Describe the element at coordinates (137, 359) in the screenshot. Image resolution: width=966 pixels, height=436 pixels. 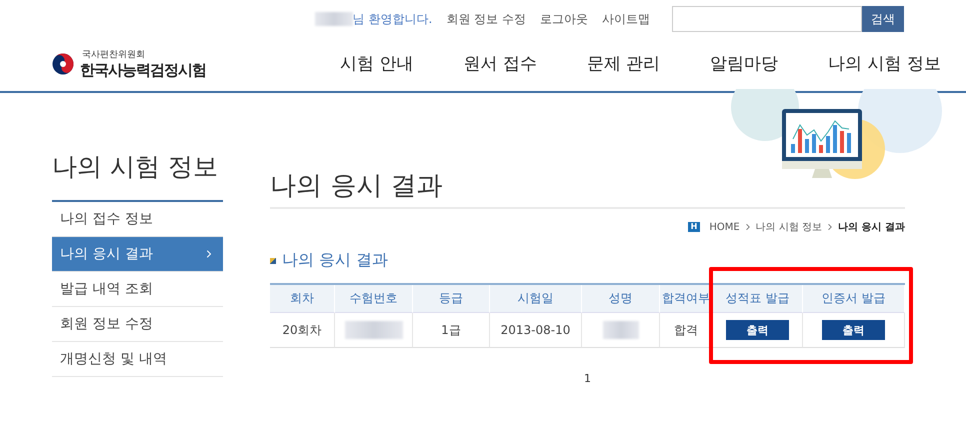
I see `sidebar-item: 개명신청 및 내역` at that location.